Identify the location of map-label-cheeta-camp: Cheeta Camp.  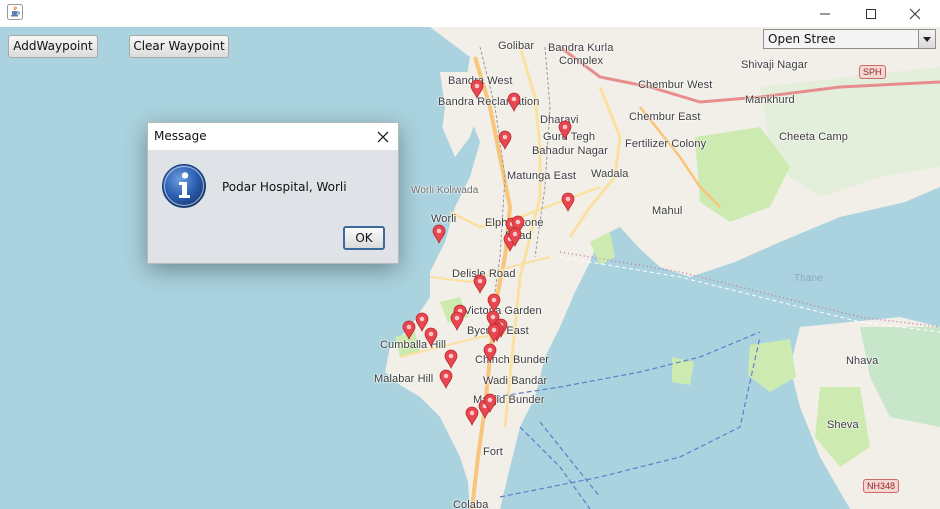
(813, 137).